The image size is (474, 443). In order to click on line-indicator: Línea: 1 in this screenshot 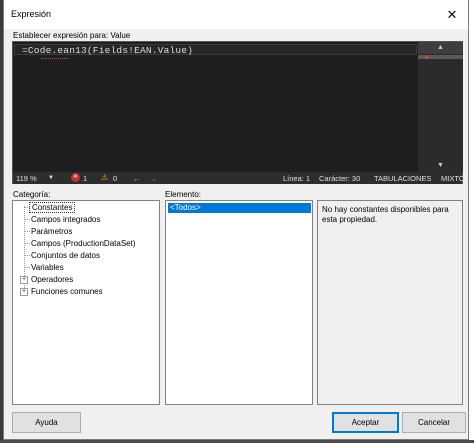, I will do `click(297, 178)`.